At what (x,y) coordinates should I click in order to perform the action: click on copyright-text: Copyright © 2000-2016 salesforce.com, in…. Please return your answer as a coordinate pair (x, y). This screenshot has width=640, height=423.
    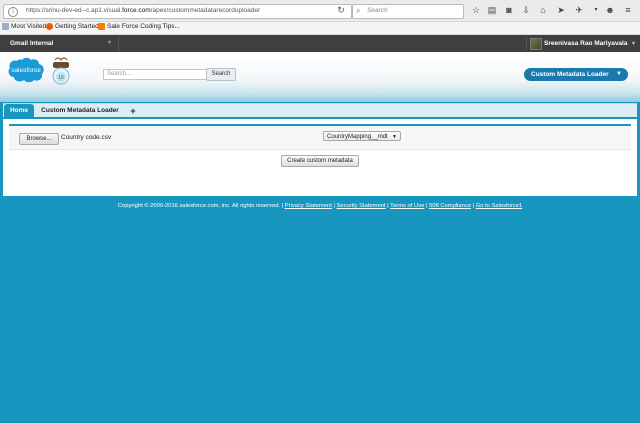
    Looking at the image, I should click on (200, 206).